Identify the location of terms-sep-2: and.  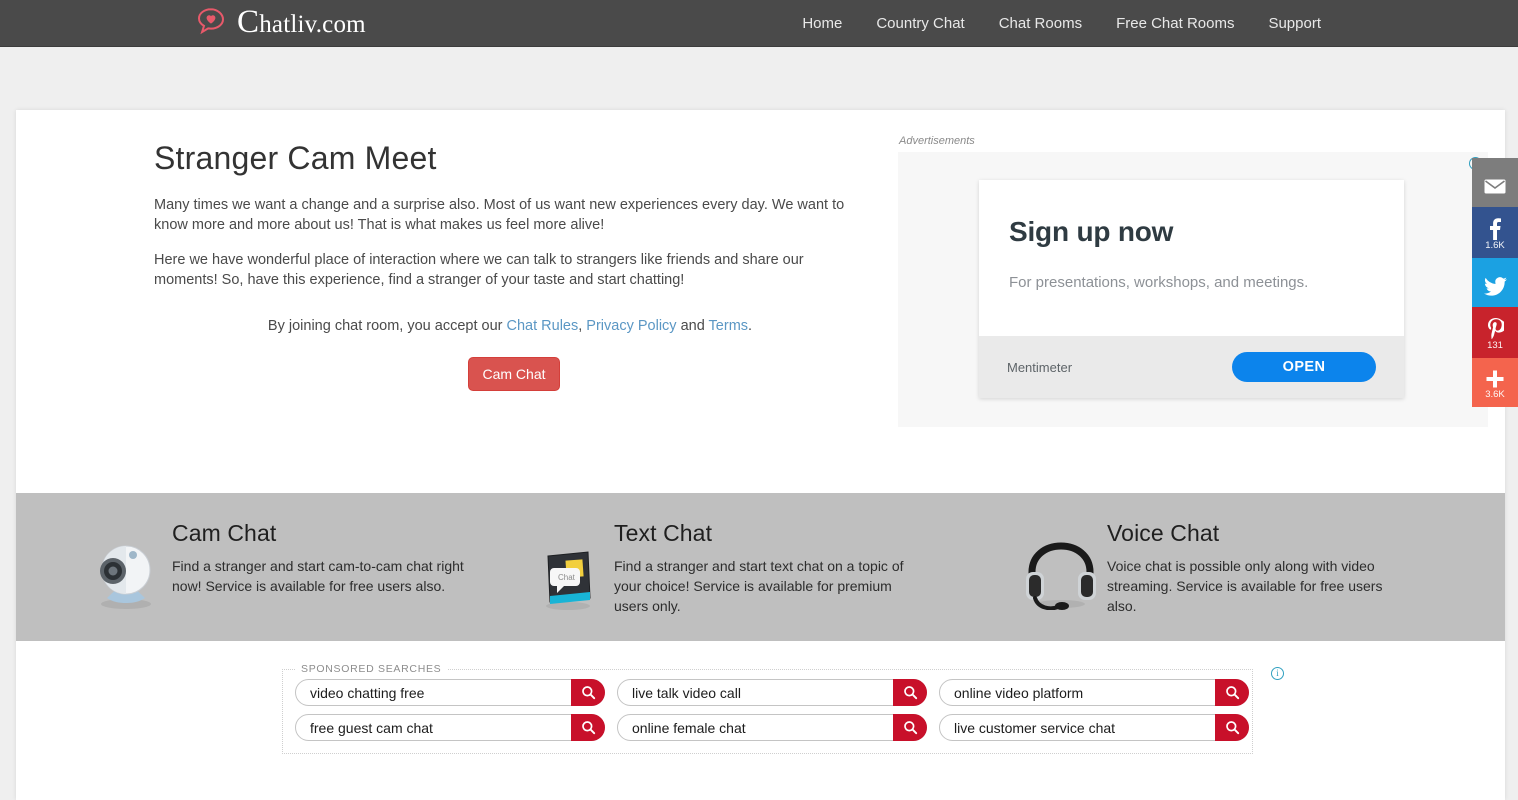
(692, 326).